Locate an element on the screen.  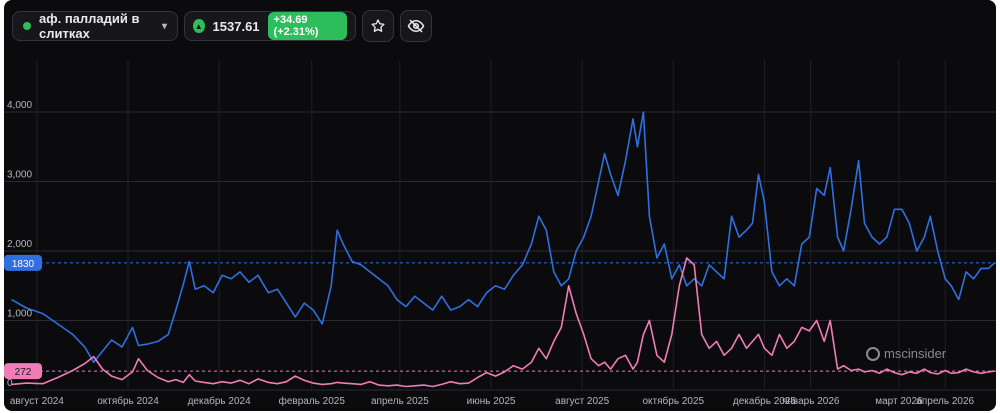
current-price: 1537.61 is located at coordinates (236, 26).